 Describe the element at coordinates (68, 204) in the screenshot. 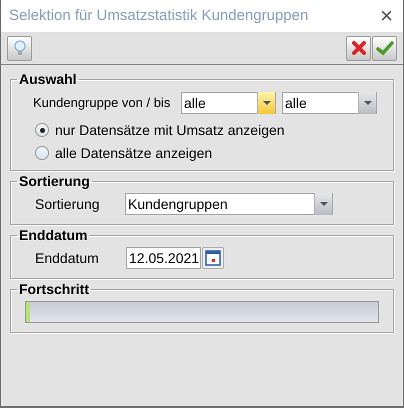

I see `field-label: Sortierung` at that location.